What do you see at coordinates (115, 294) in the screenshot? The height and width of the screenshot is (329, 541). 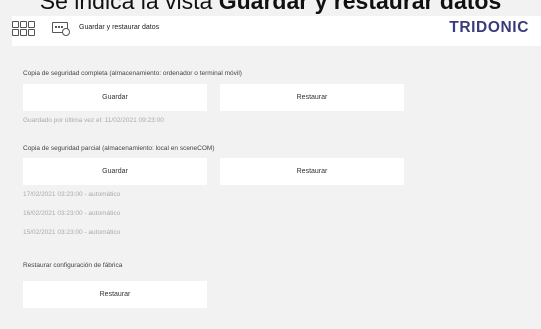 I see `factory-reset-restore-button: Restaurar` at bounding box center [115, 294].